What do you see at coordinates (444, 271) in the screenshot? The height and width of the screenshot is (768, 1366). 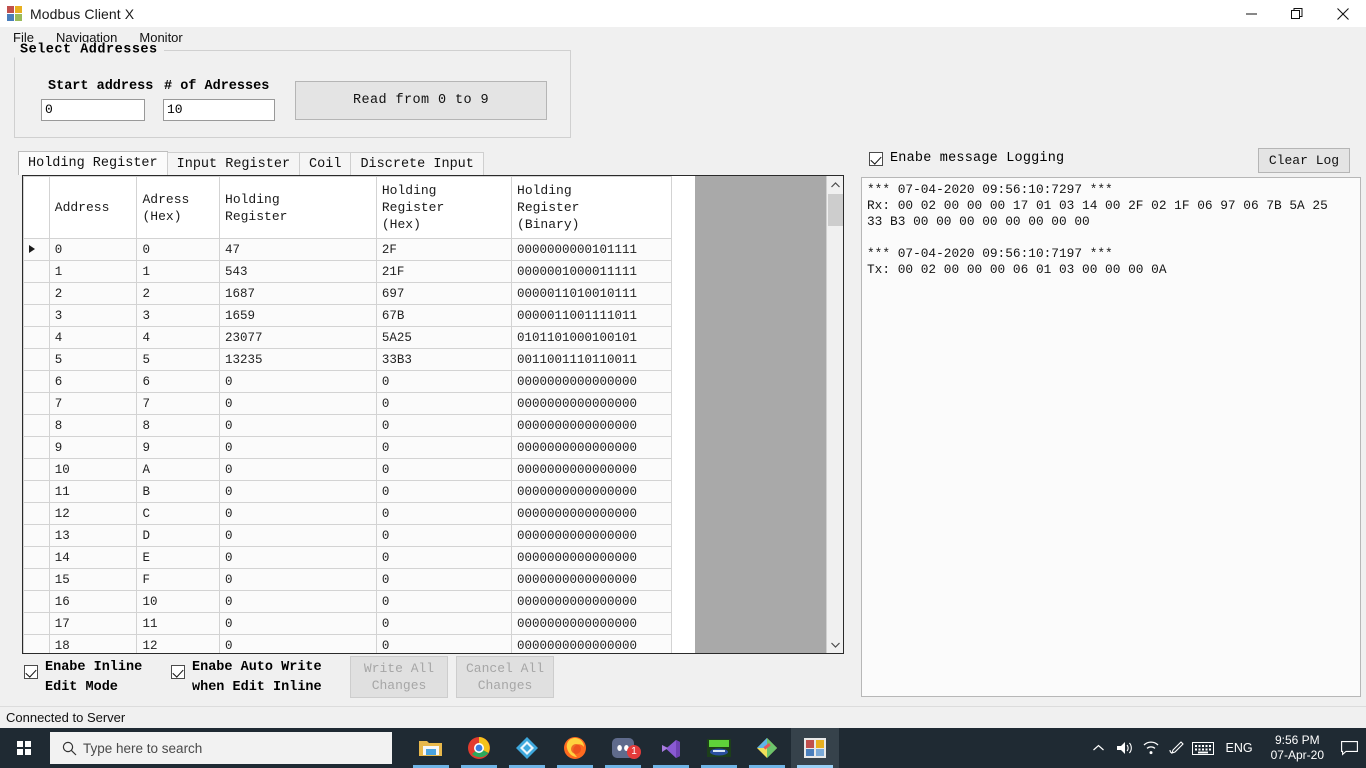 I see `cell-holding-register-hex: 21F` at bounding box center [444, 271].